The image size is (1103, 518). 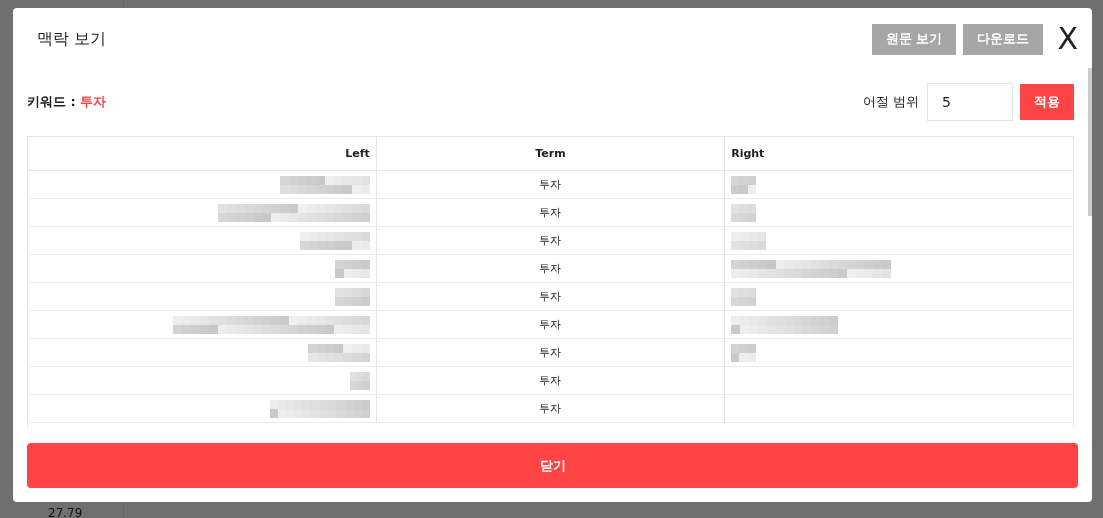 I want to click on column-header: Term, so click(x=550, y=154).